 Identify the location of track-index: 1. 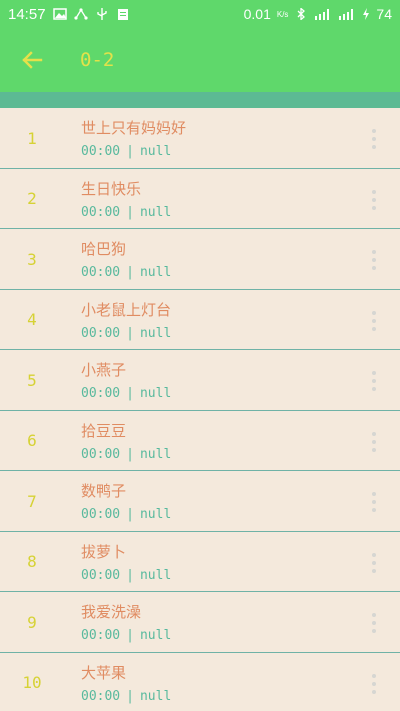
(32, 138).